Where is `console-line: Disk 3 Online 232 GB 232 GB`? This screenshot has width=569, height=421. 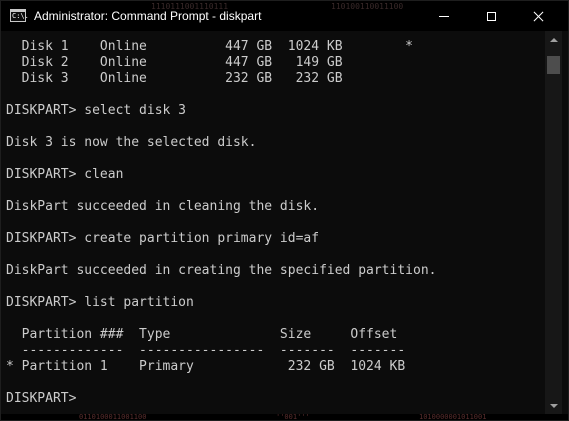
console-line: Disk 3 Online 232 GB 232 GB is located at coordinates (174, 78).